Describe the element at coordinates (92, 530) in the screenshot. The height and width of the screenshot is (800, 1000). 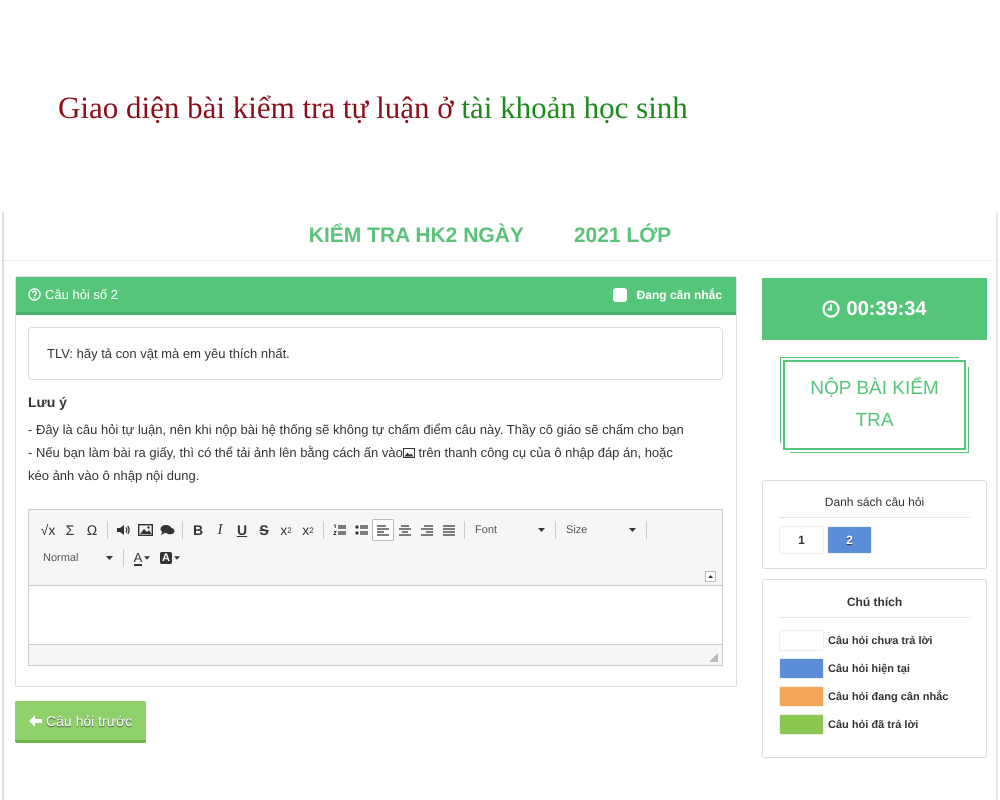
I see `toolbar-button: Ω` at that location.